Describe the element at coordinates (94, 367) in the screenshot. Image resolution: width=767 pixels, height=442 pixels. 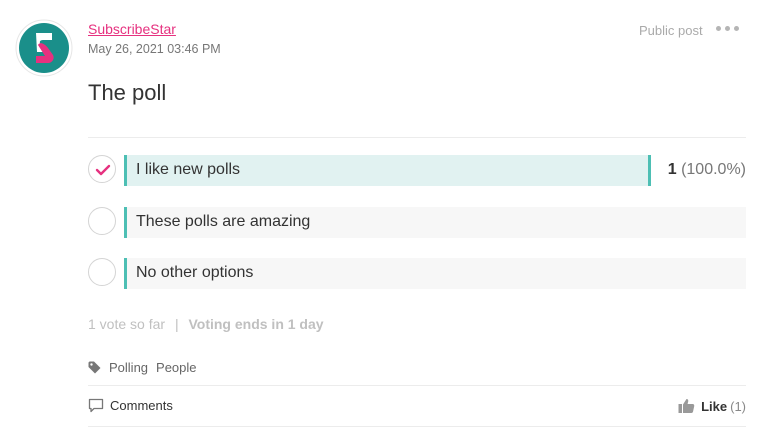
I see `tag-icon` at that location.